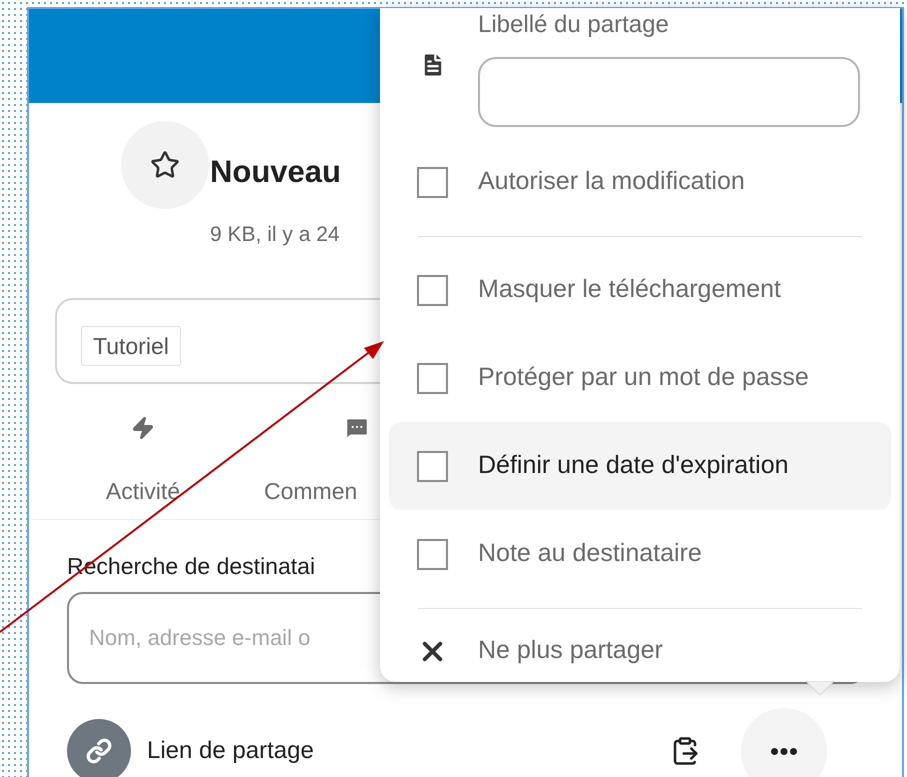 This screenshot has width=907, height=777. What do you see at coordinates (574, 25) in the screenshot?
I see `field-label: Libellé du partage` at bounding box center [574, 25].